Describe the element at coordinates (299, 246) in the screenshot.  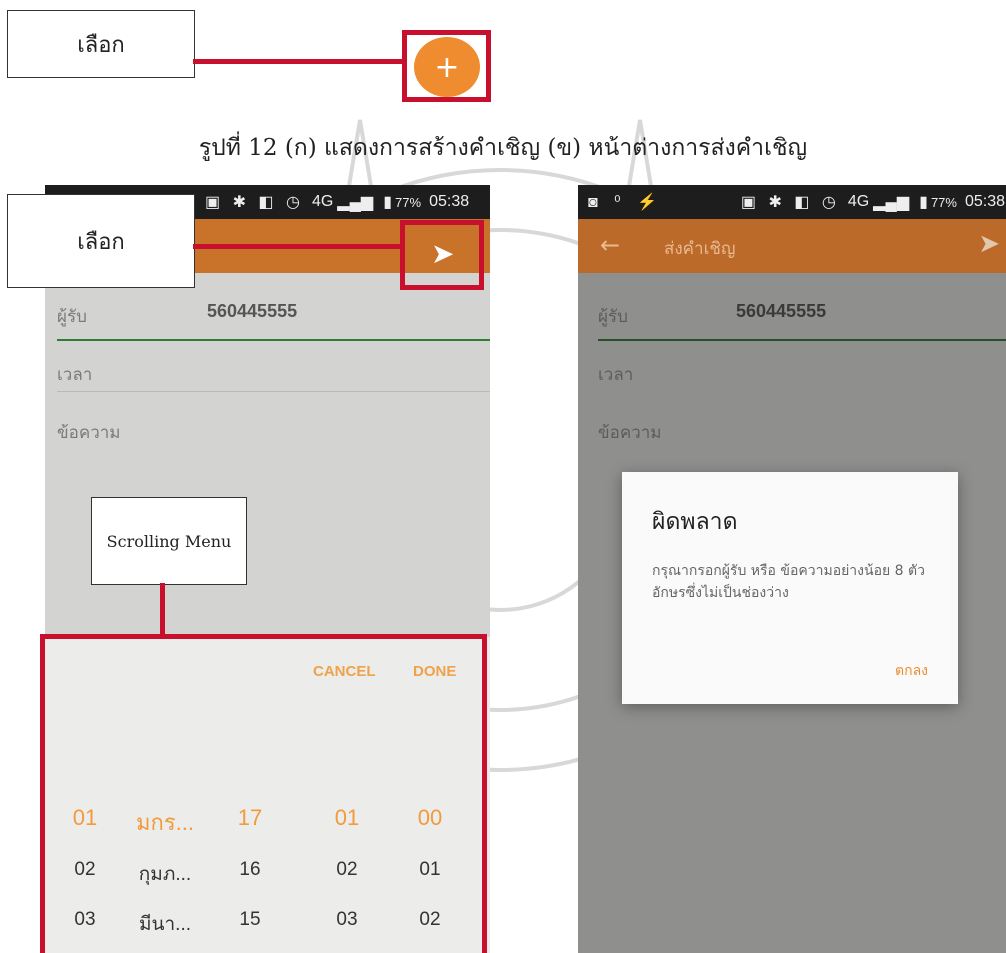
I see `connector-line-mid` at that location.